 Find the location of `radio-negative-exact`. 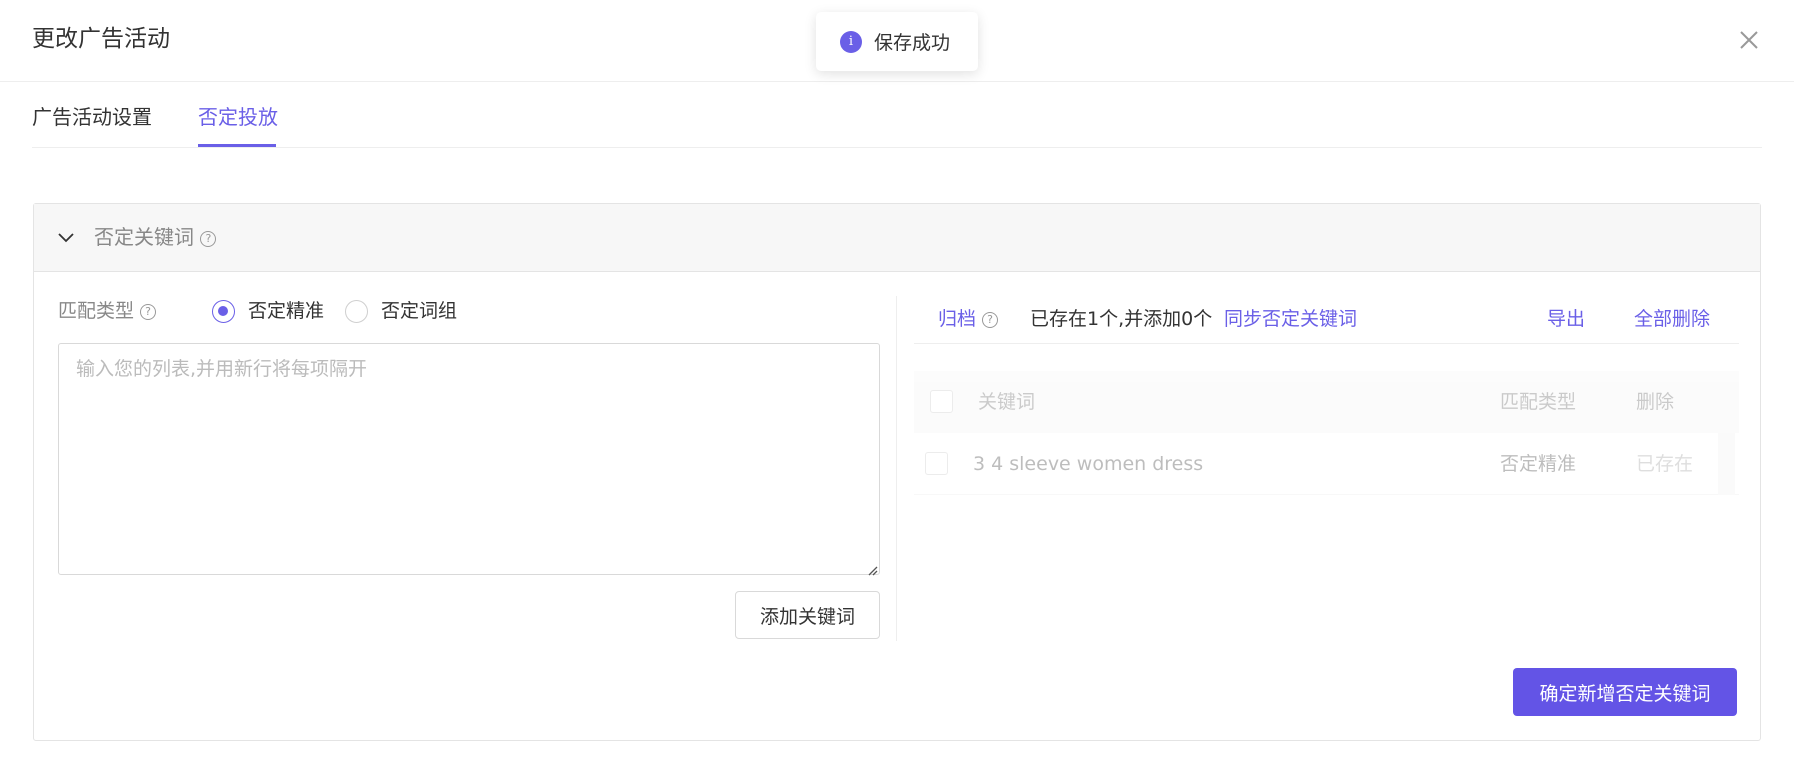

radio-negative-exact is located at coordinates (223, 311).